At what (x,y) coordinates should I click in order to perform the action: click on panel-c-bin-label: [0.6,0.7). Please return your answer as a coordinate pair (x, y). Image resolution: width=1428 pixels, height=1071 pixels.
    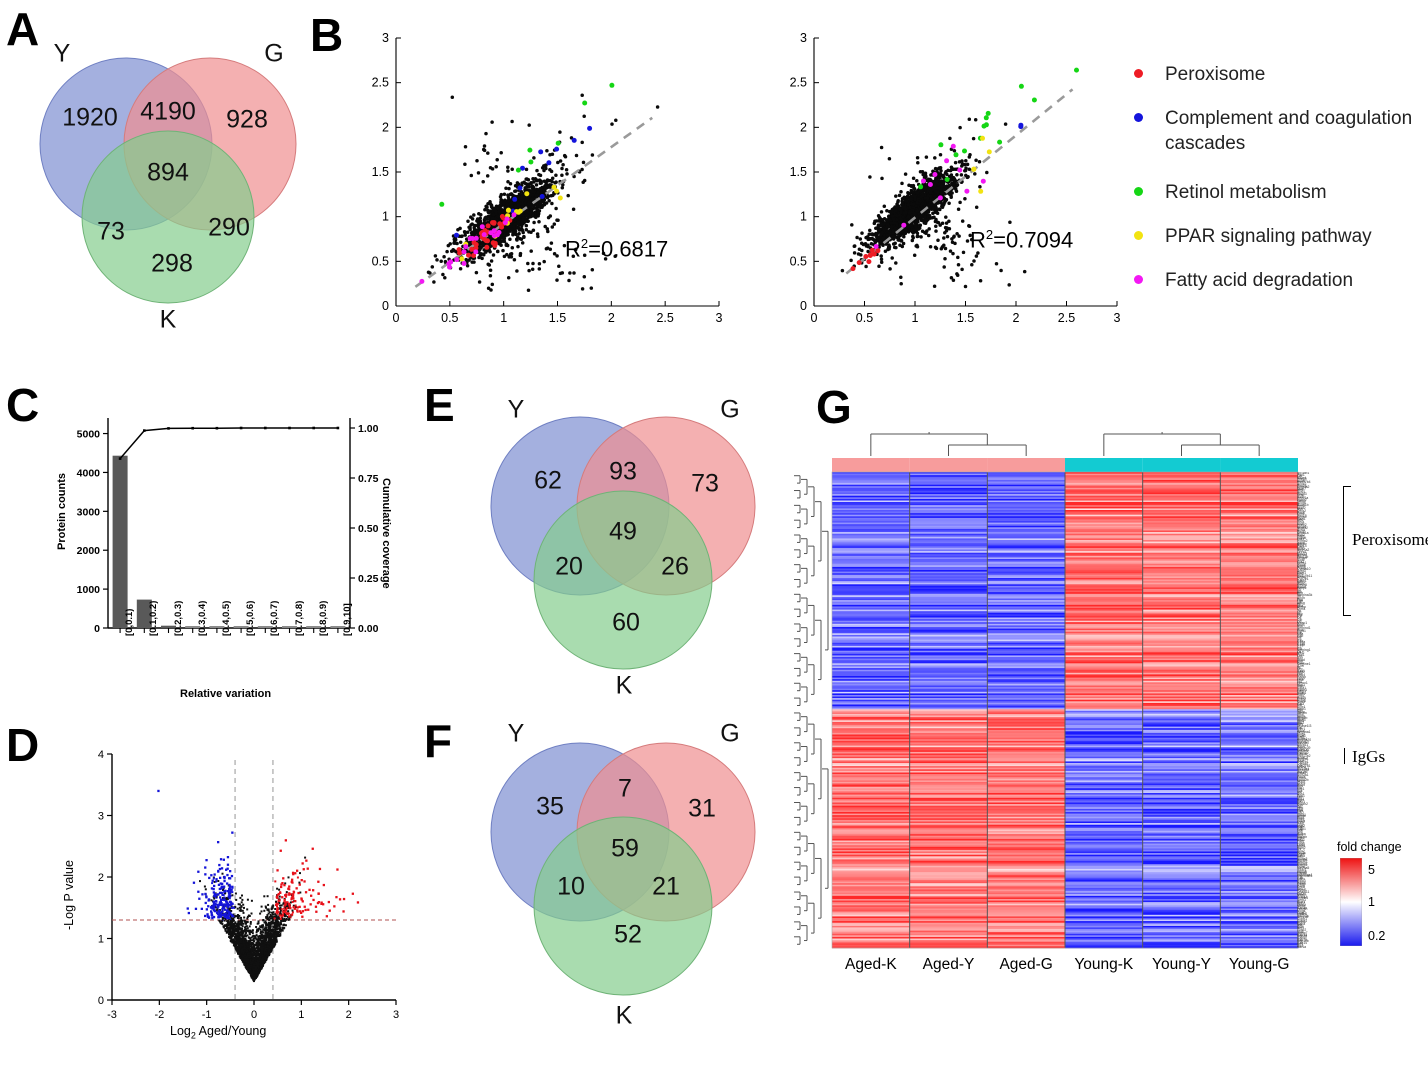
    Looking at the image, I should click on (275, 618).